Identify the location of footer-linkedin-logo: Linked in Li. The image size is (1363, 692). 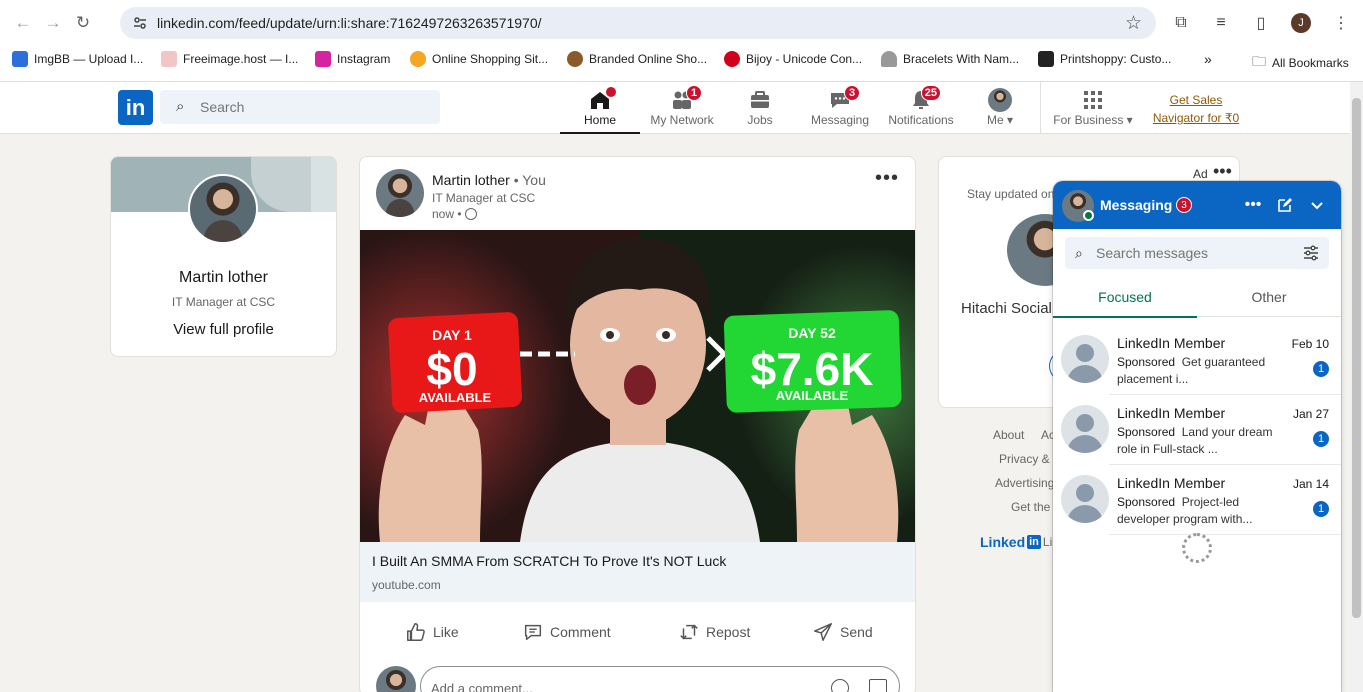
(1016, 542).